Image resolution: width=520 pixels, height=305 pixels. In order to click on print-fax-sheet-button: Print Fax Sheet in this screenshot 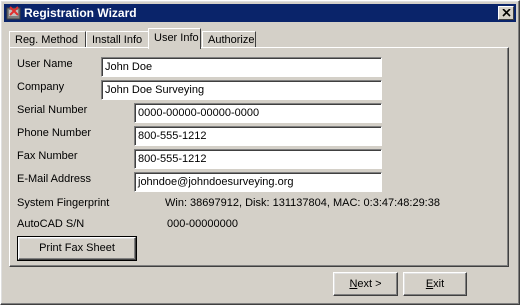, I will do `click(77, 248)`.